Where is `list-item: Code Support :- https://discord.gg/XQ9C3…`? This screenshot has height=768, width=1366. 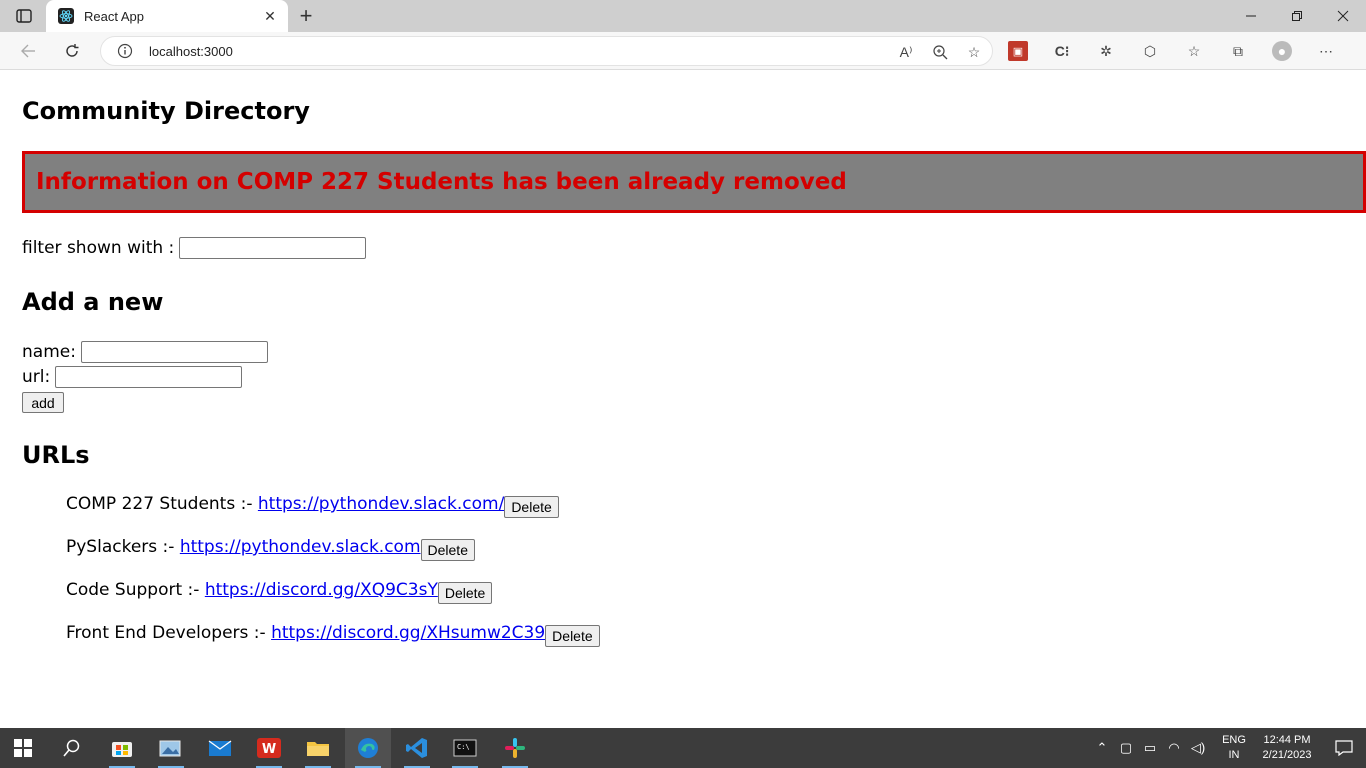
list-item: Code Support :- https://discord.gg/XQ9C3… is located at coordinates (333, 601).